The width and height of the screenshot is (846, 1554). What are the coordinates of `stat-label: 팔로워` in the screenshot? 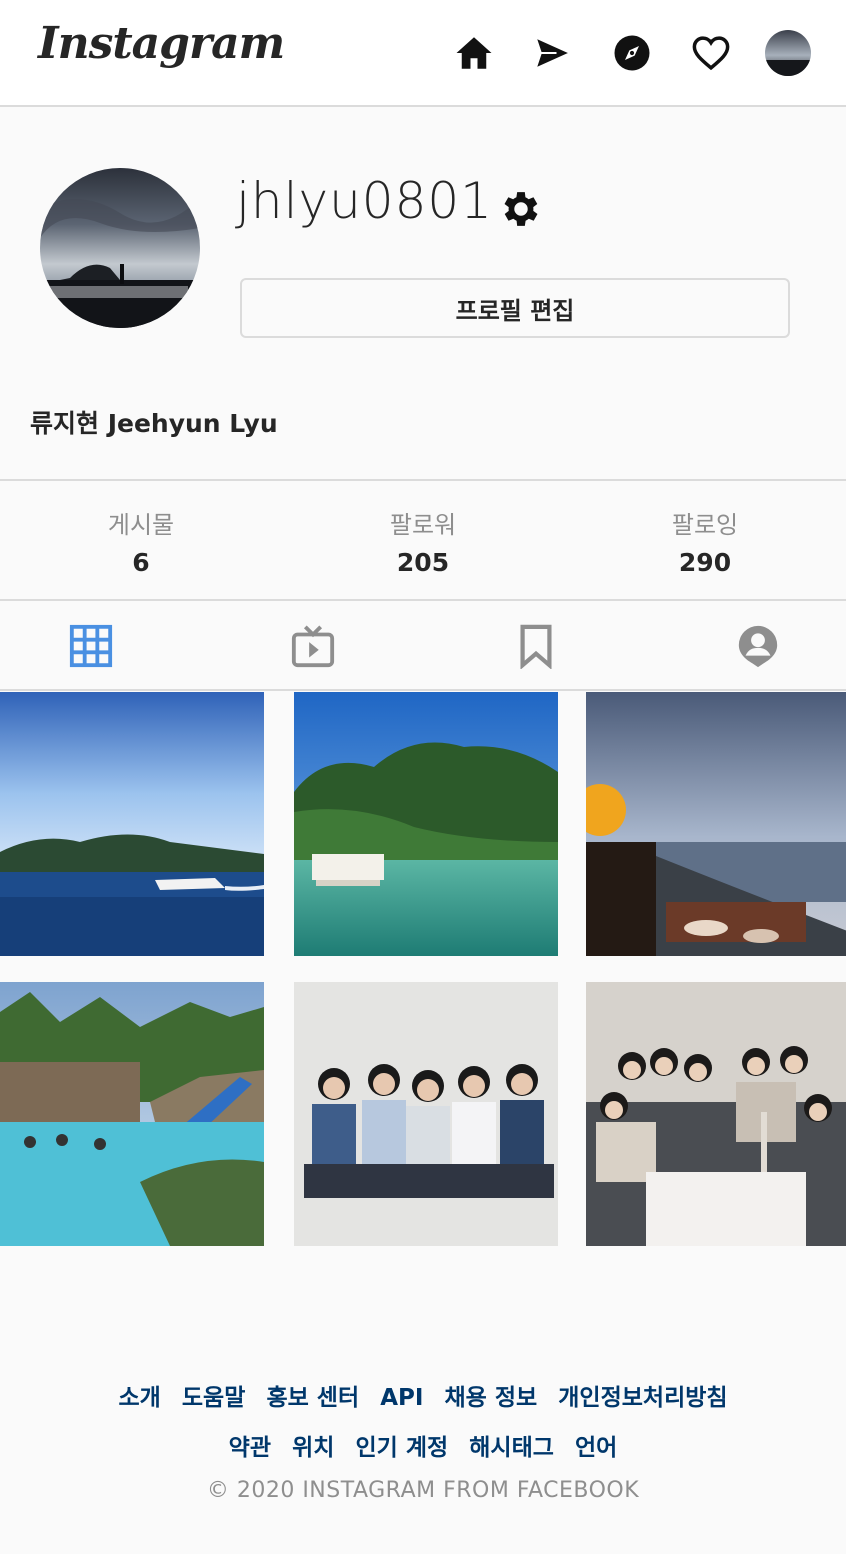 It's located at (423, 525).